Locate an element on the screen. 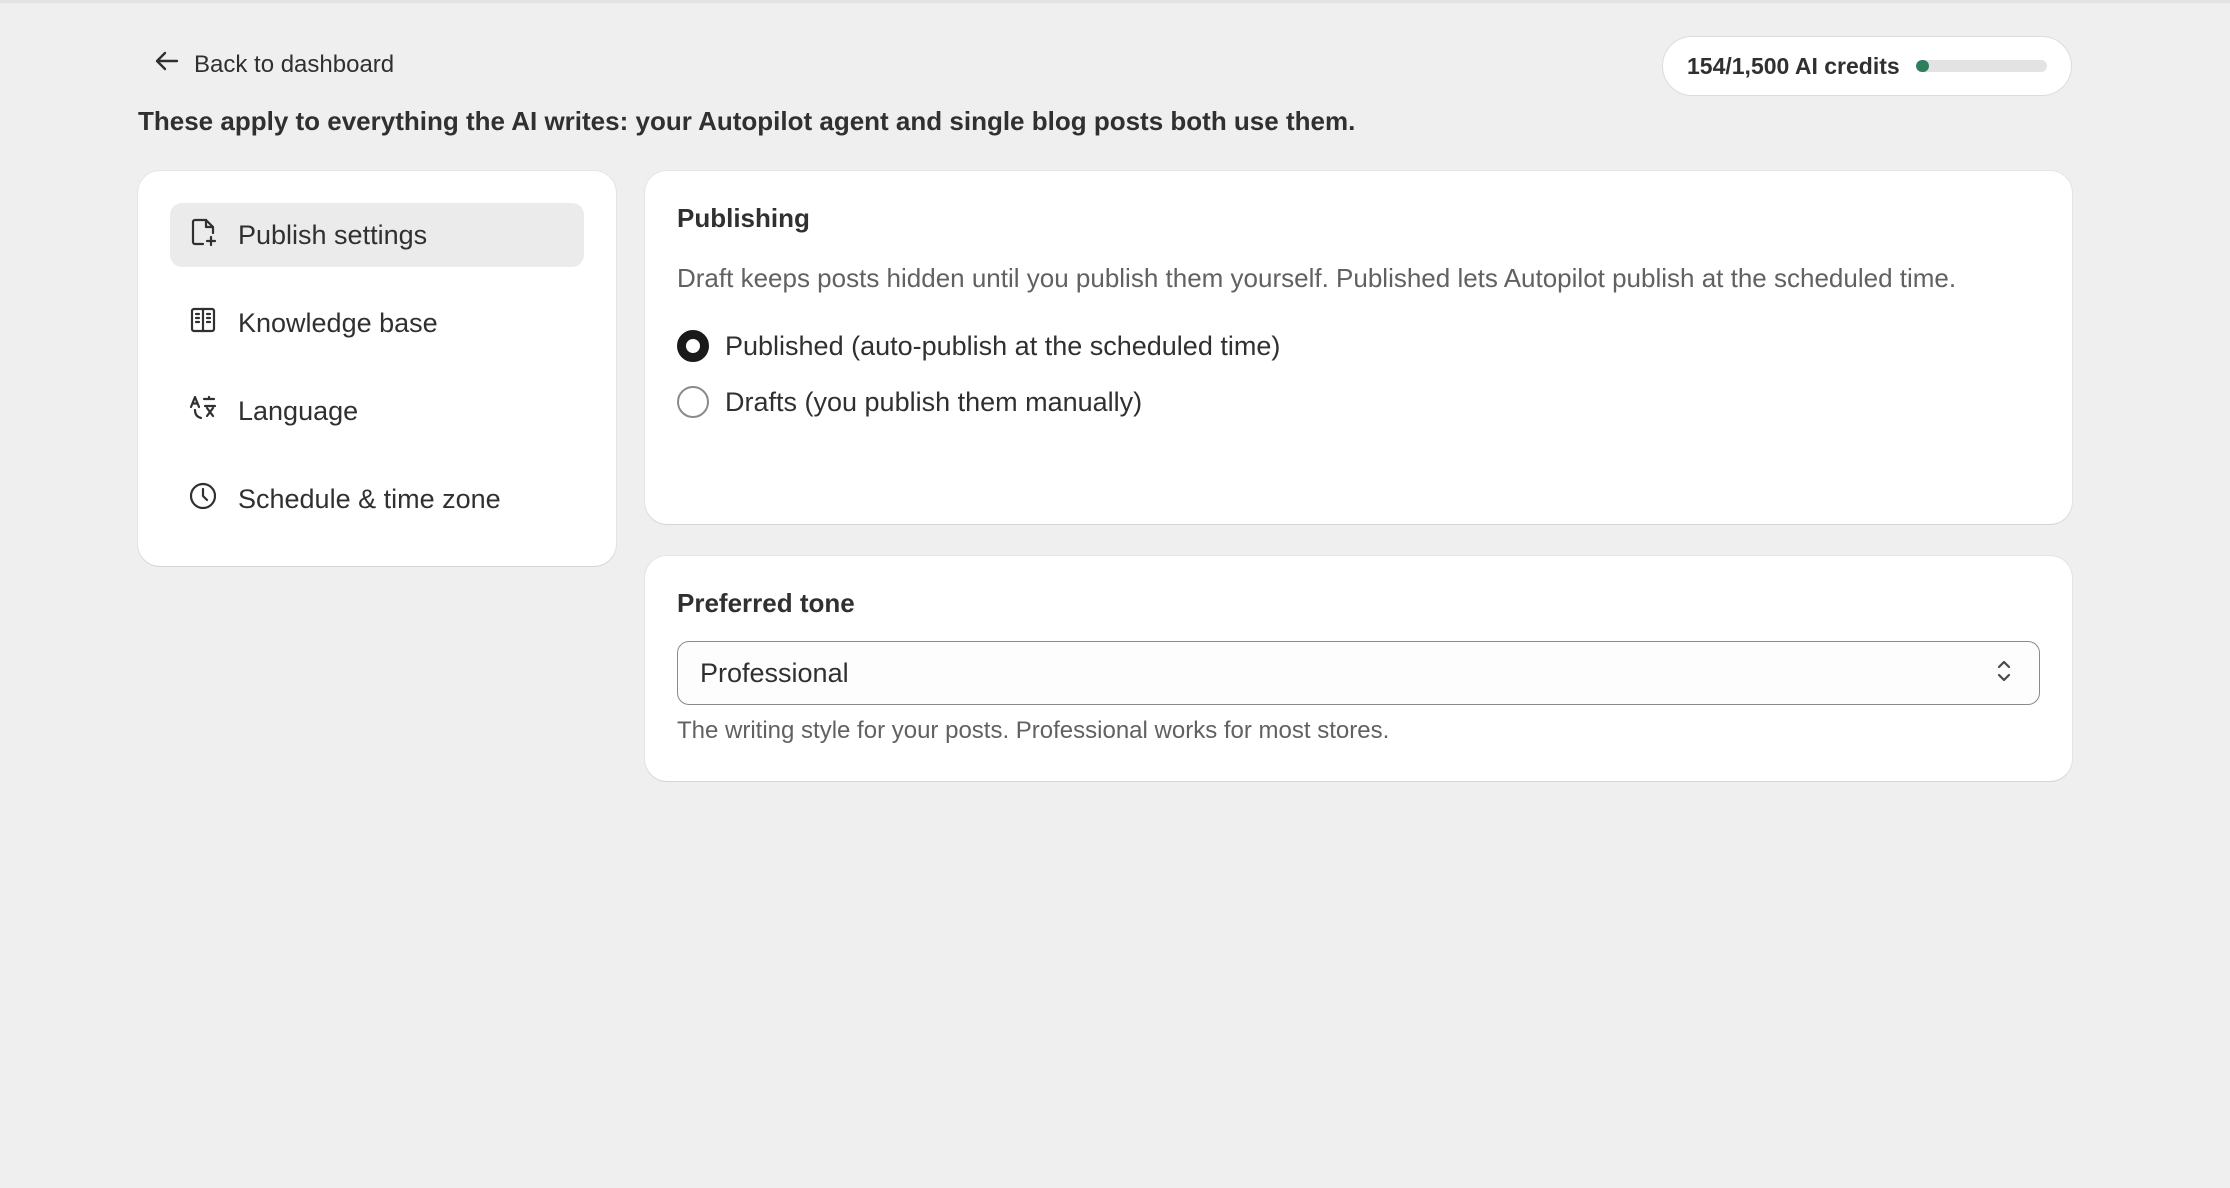 This screenshot has height=1188, width=2230. clock-icon is located at coordinates (203, 499).